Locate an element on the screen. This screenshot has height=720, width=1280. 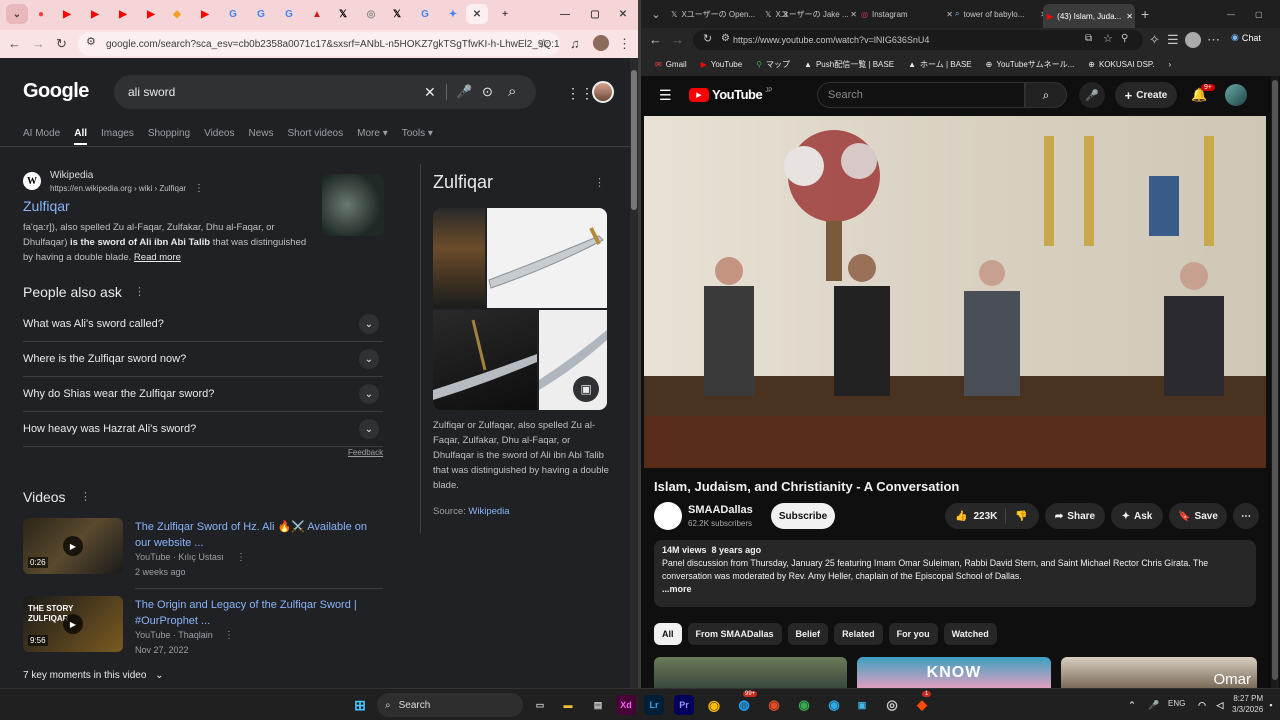
account-avatar is located at coordinates (1236, 95).